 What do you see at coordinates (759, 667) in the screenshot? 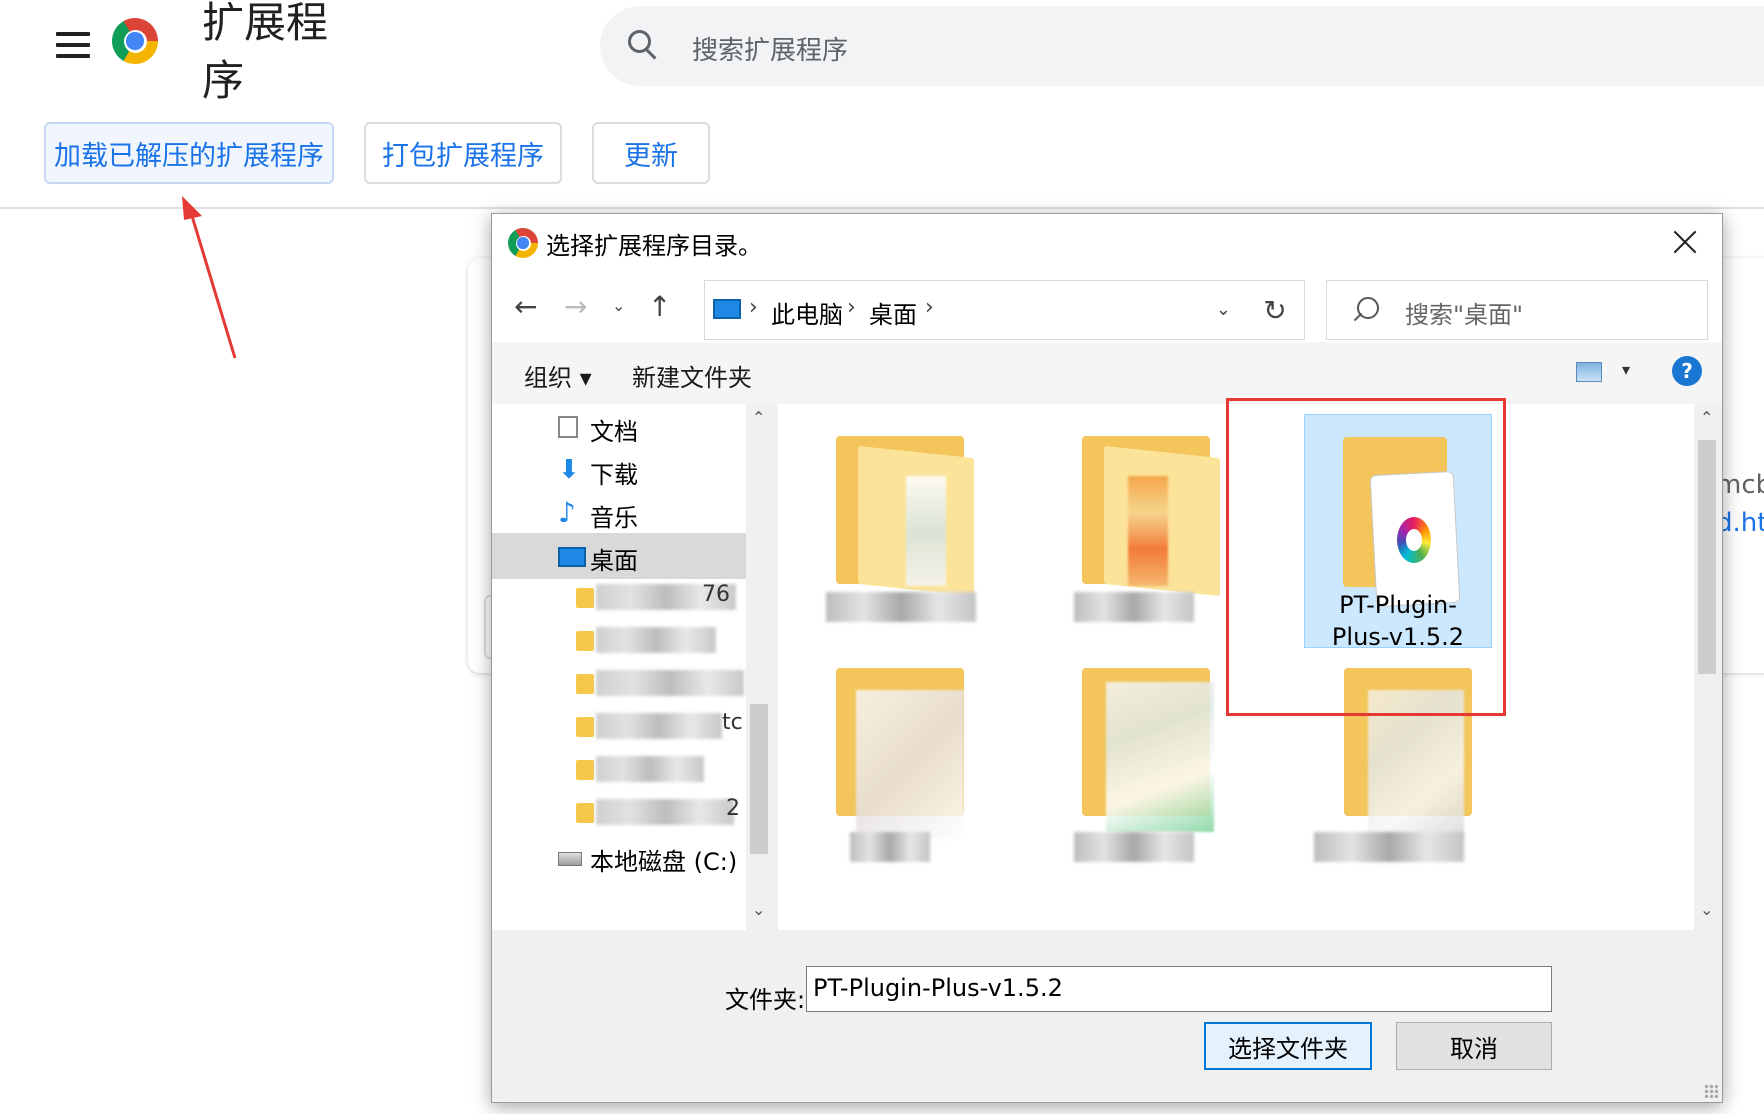
I see `navigation-scrollbar: ⌃ ⌄` at bounding box center [759, 667].